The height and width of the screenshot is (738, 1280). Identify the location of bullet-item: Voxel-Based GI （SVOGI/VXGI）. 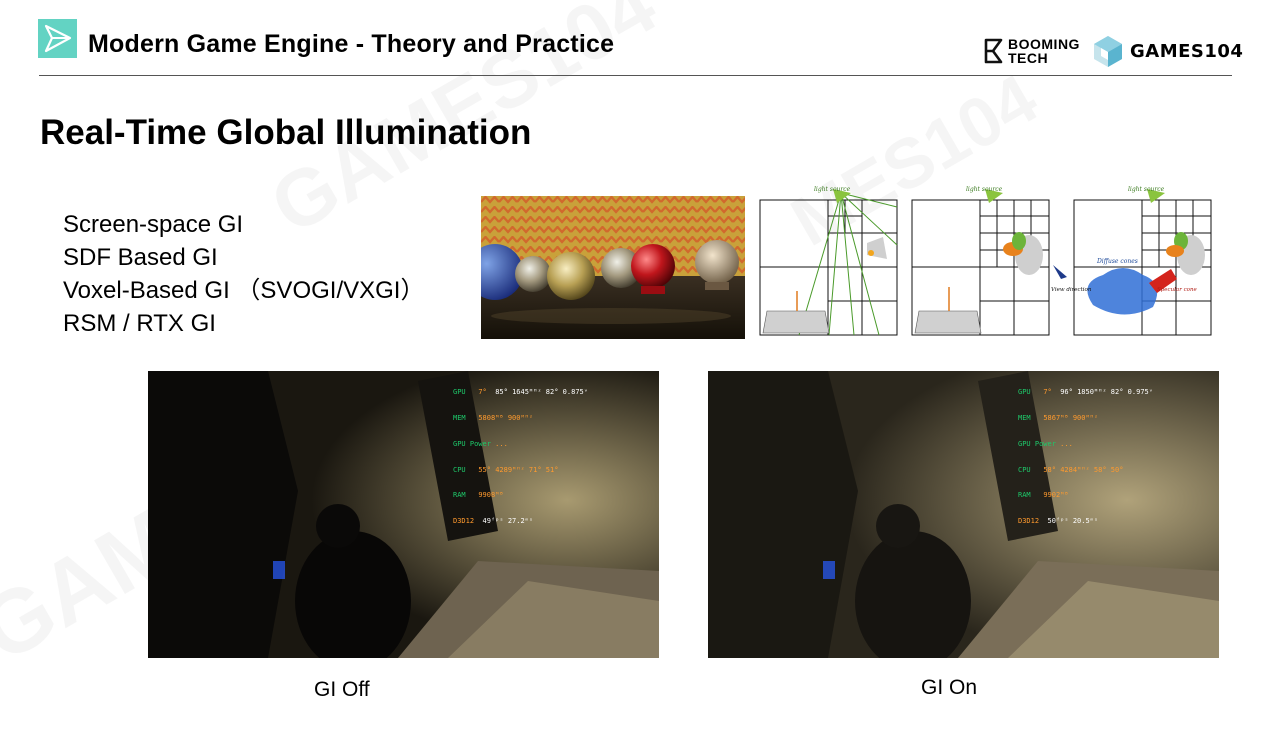
(244, 290).